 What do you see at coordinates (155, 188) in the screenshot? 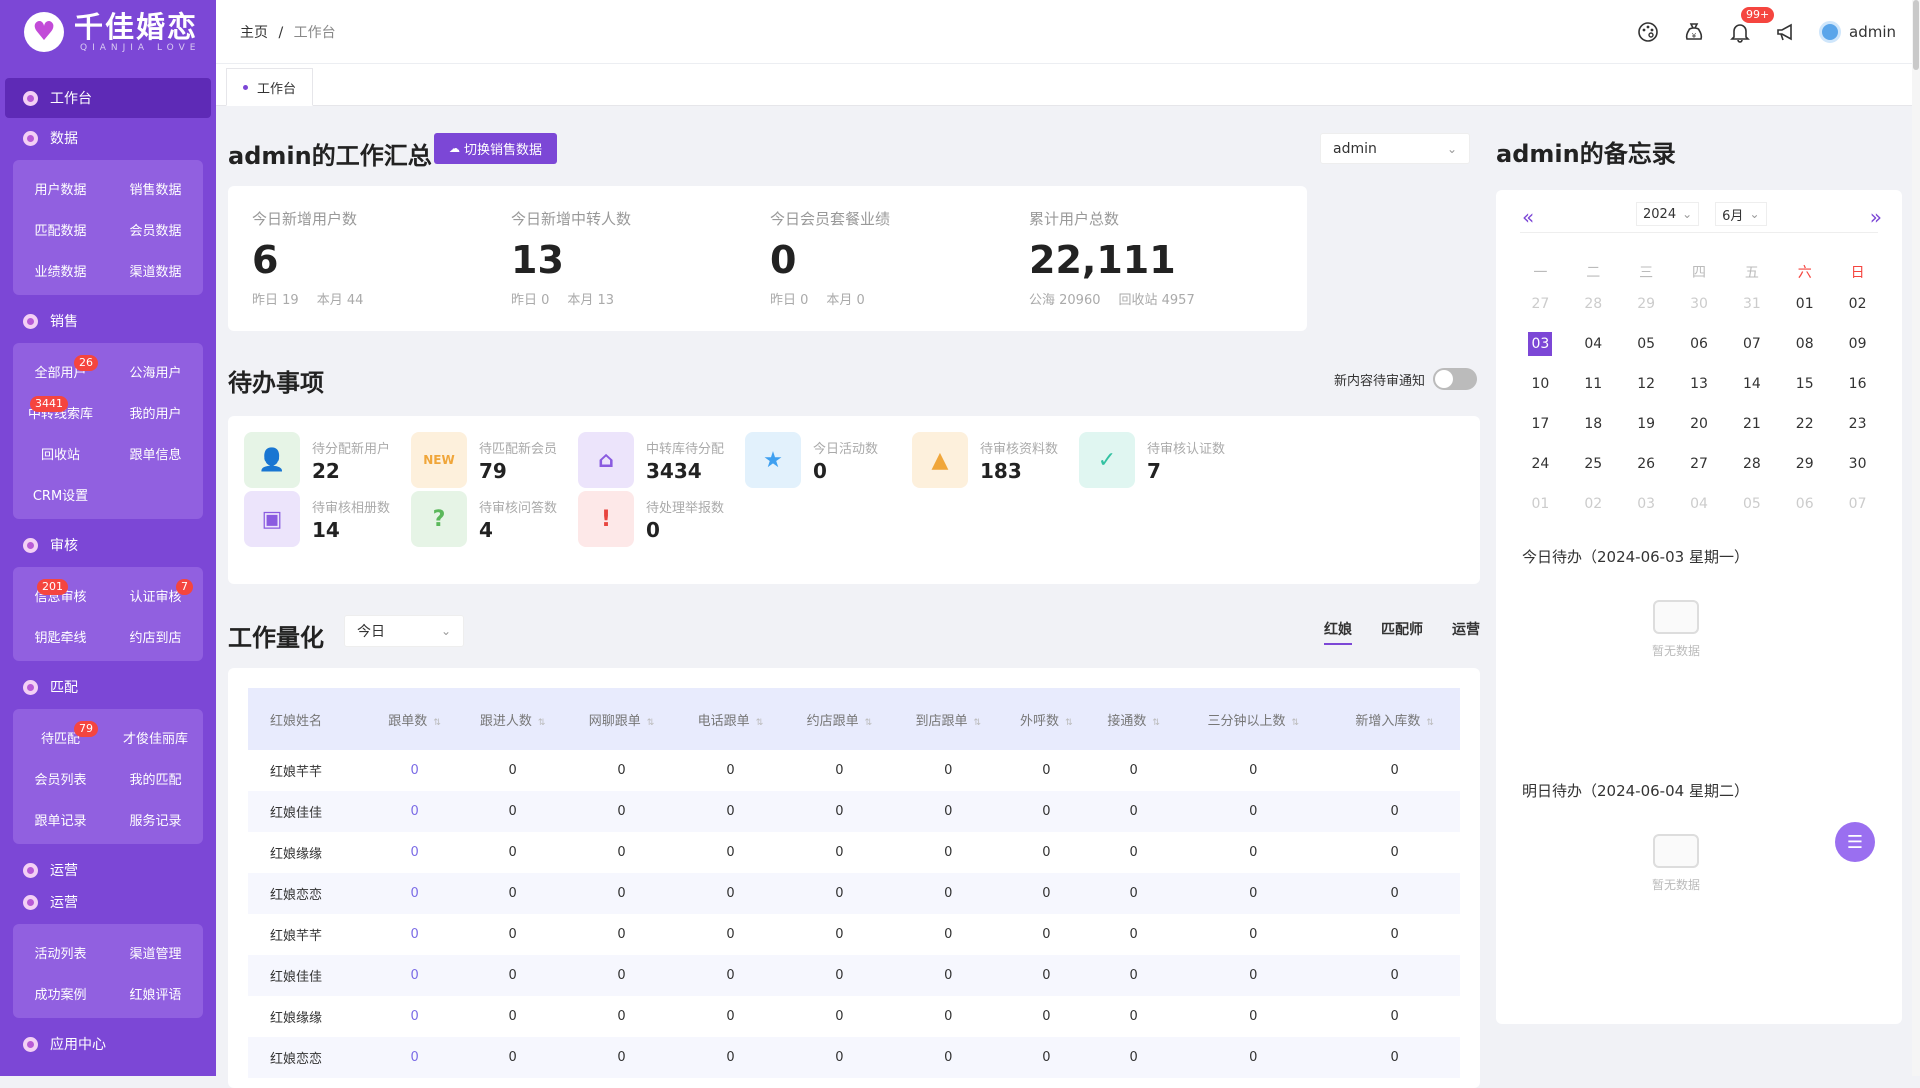
I see `sidebar-item: 销售数据` at bounding box center [155, 188].